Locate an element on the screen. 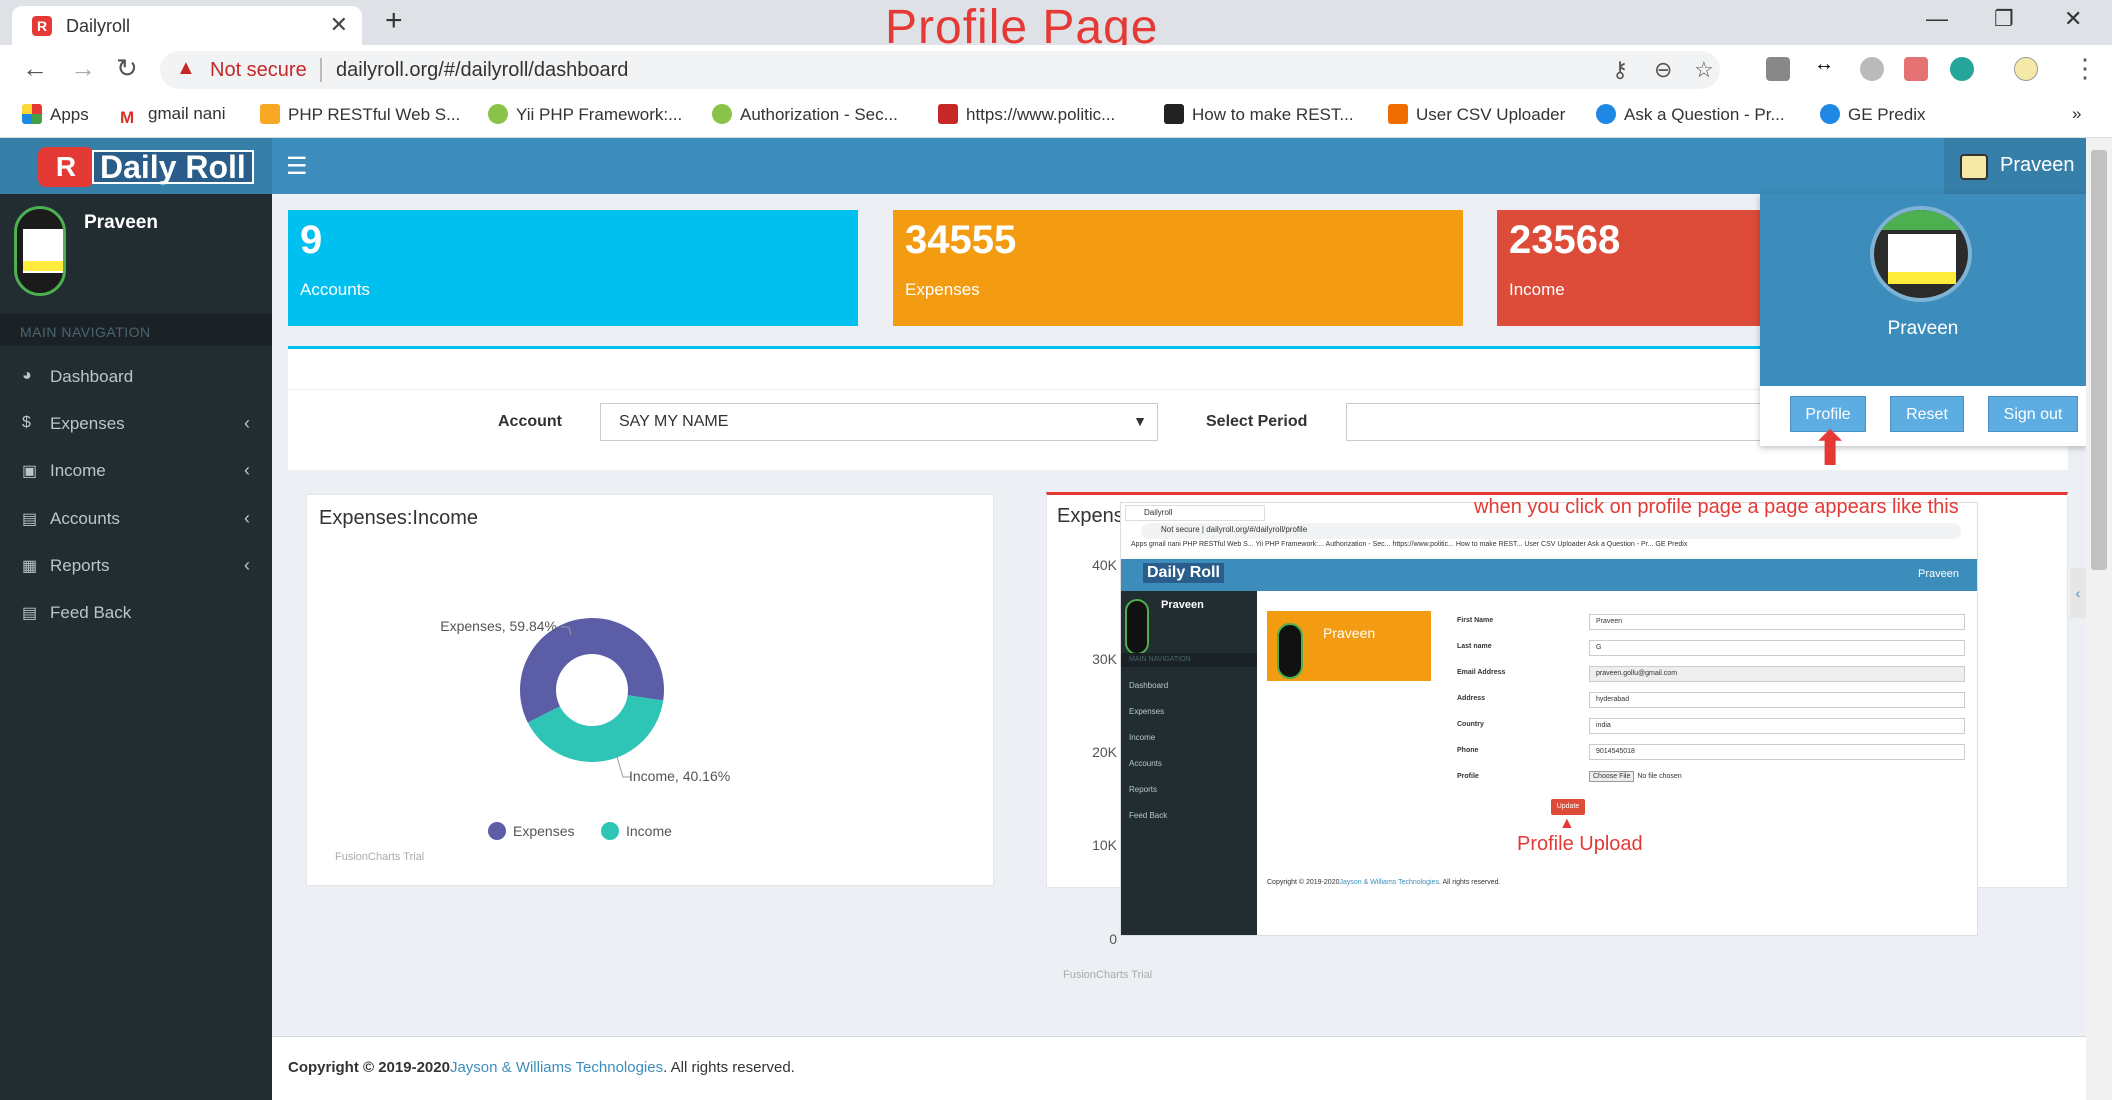 The width and height of the screenshot is (2112, 1100). company-link: Jayson & Williams Technologies is located at coordinates (556, 1067).